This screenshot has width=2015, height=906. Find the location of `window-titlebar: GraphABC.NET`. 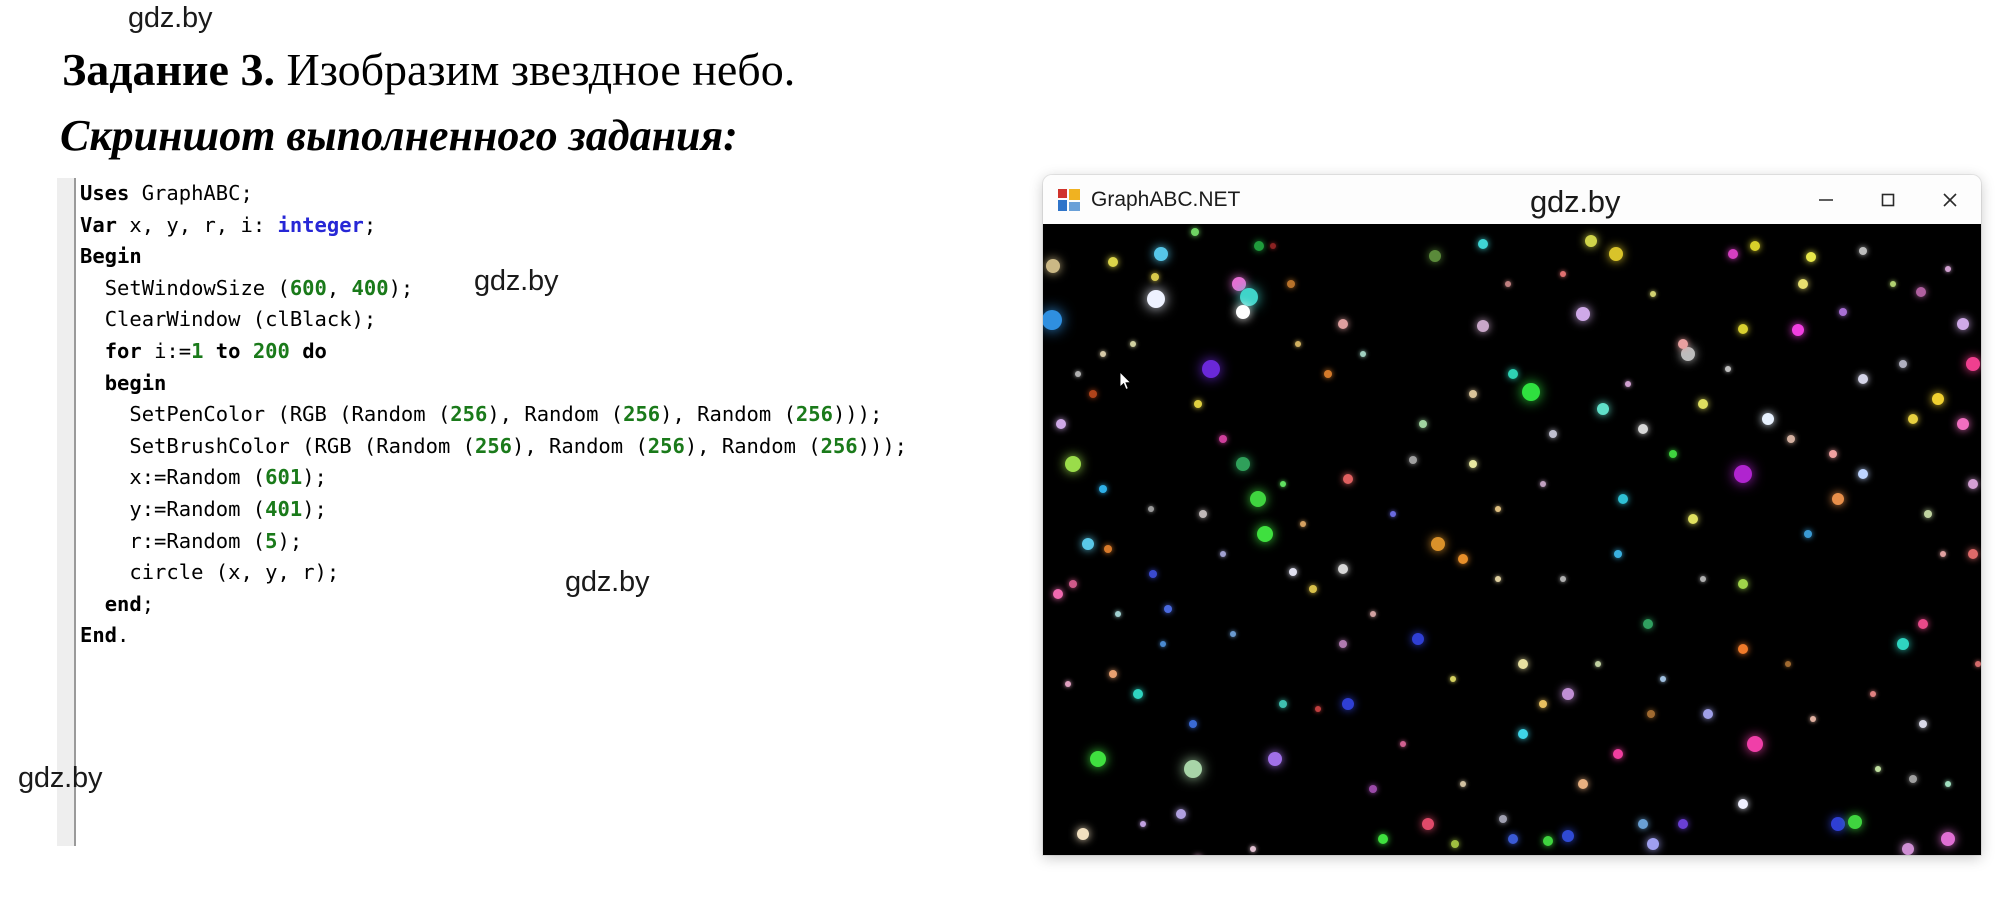

window-titlebar: GraphABC.NET is located at coordinates (1512, 199).